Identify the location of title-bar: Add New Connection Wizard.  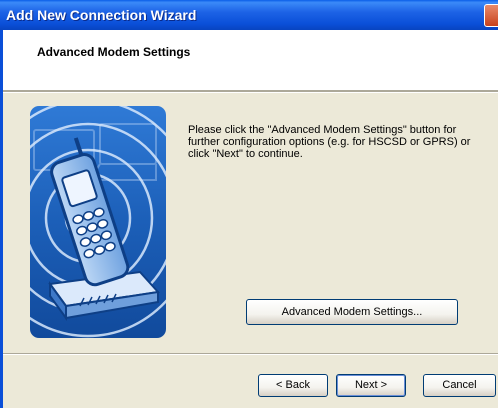
(249, 15).